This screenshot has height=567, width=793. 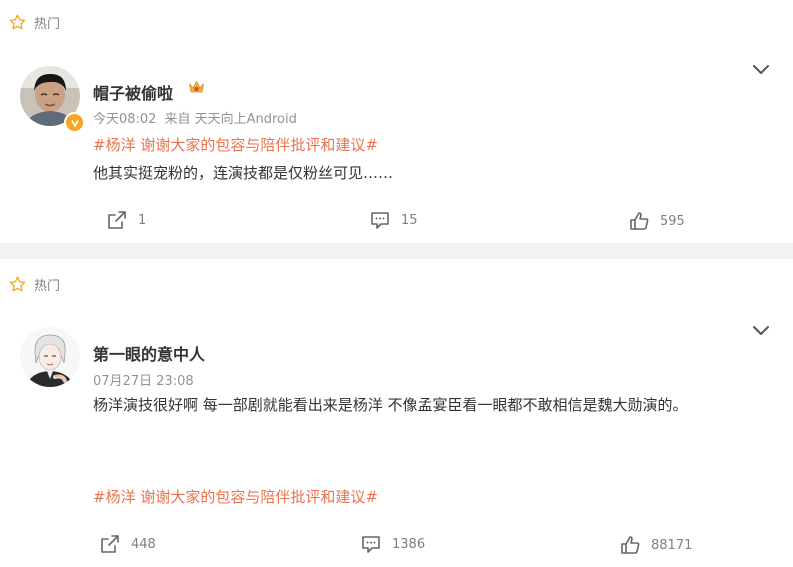 I want to click on like-count: 88171, so click(x=672, y=545).